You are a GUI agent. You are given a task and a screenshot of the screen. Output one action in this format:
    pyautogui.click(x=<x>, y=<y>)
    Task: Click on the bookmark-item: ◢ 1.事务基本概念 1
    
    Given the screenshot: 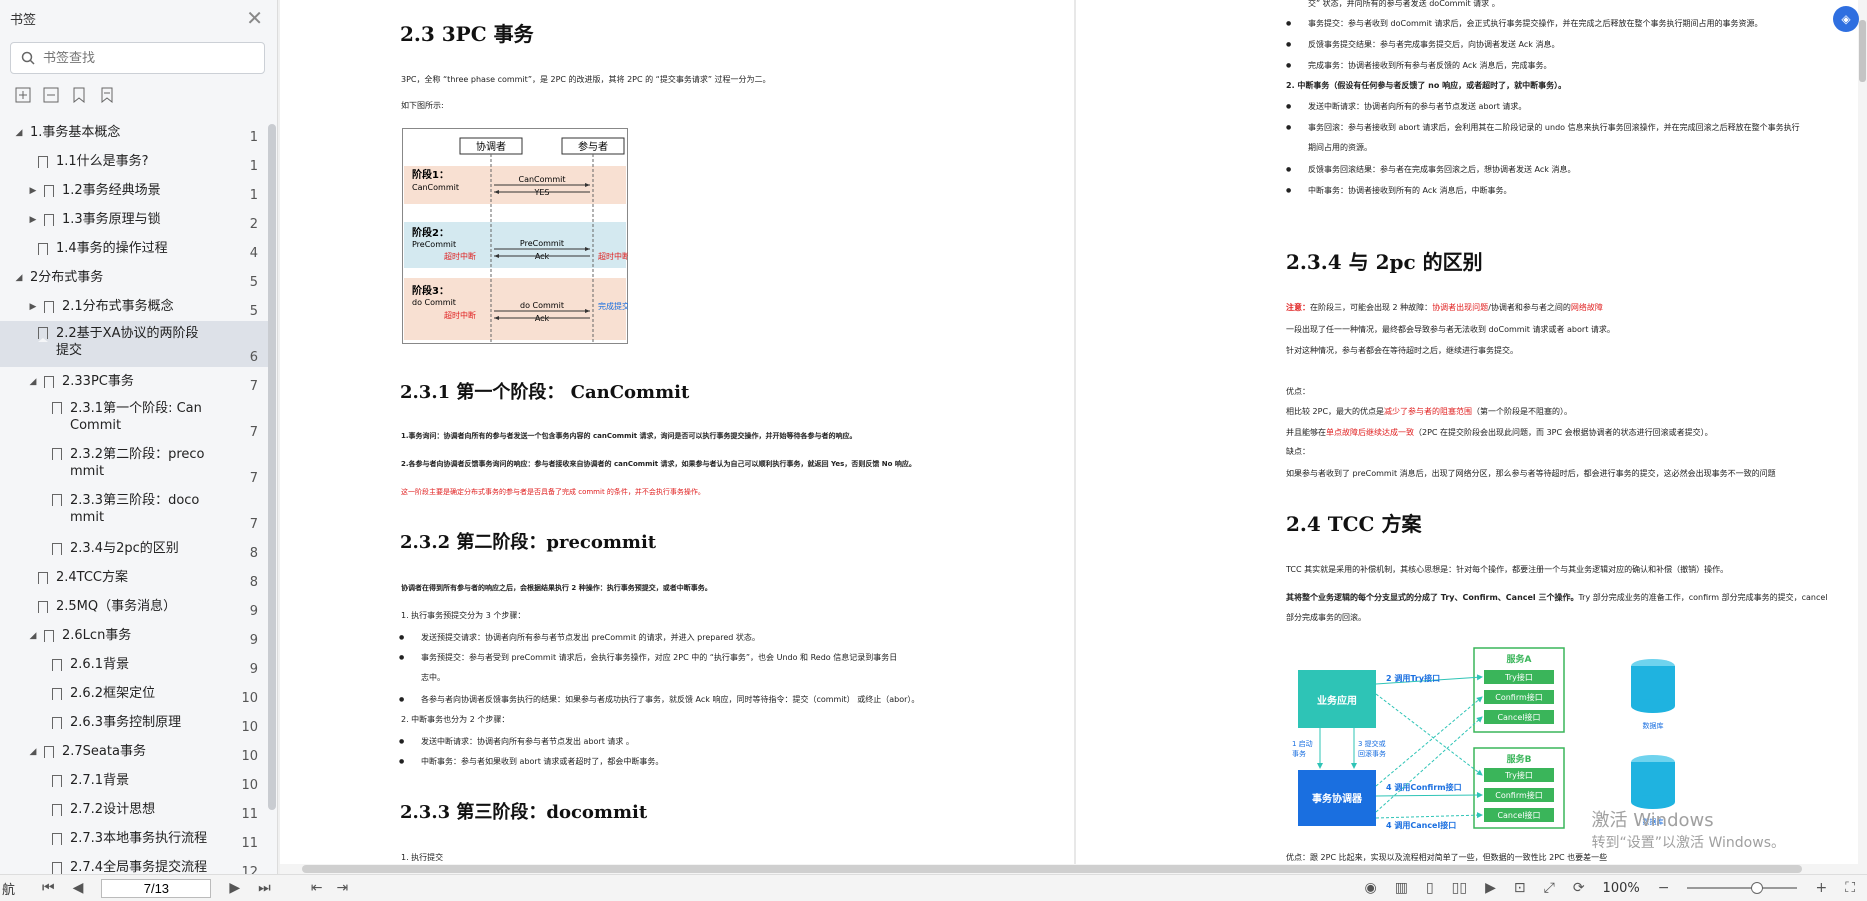 What is the action you would take?
    pyautogui.click(x=134, y=132)
    